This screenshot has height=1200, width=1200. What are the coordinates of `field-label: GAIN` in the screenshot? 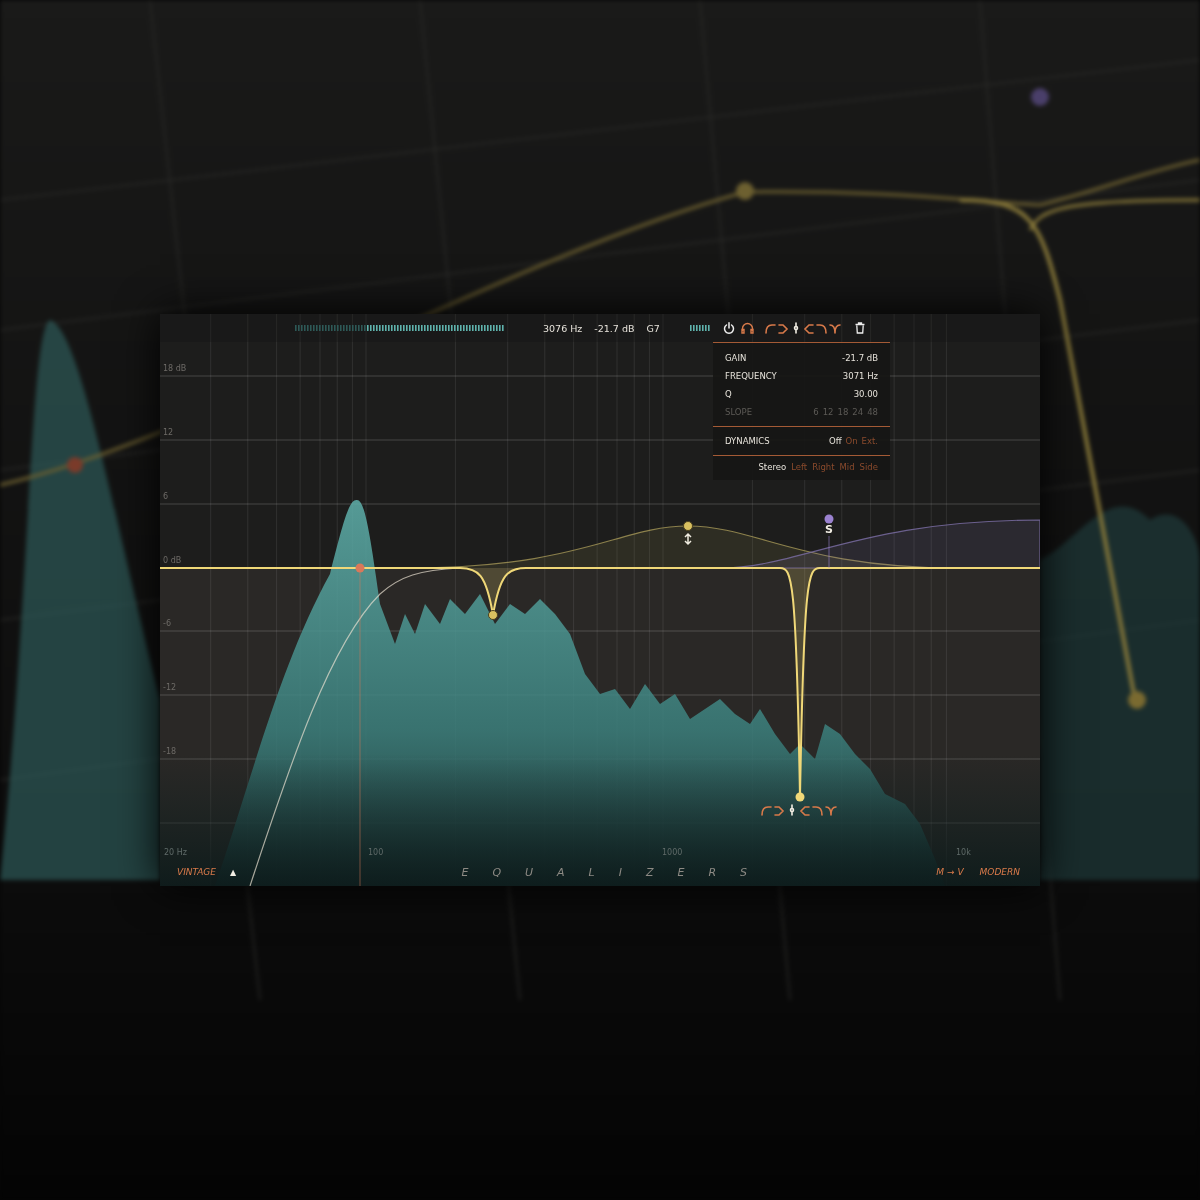 It's located at (736, 358).